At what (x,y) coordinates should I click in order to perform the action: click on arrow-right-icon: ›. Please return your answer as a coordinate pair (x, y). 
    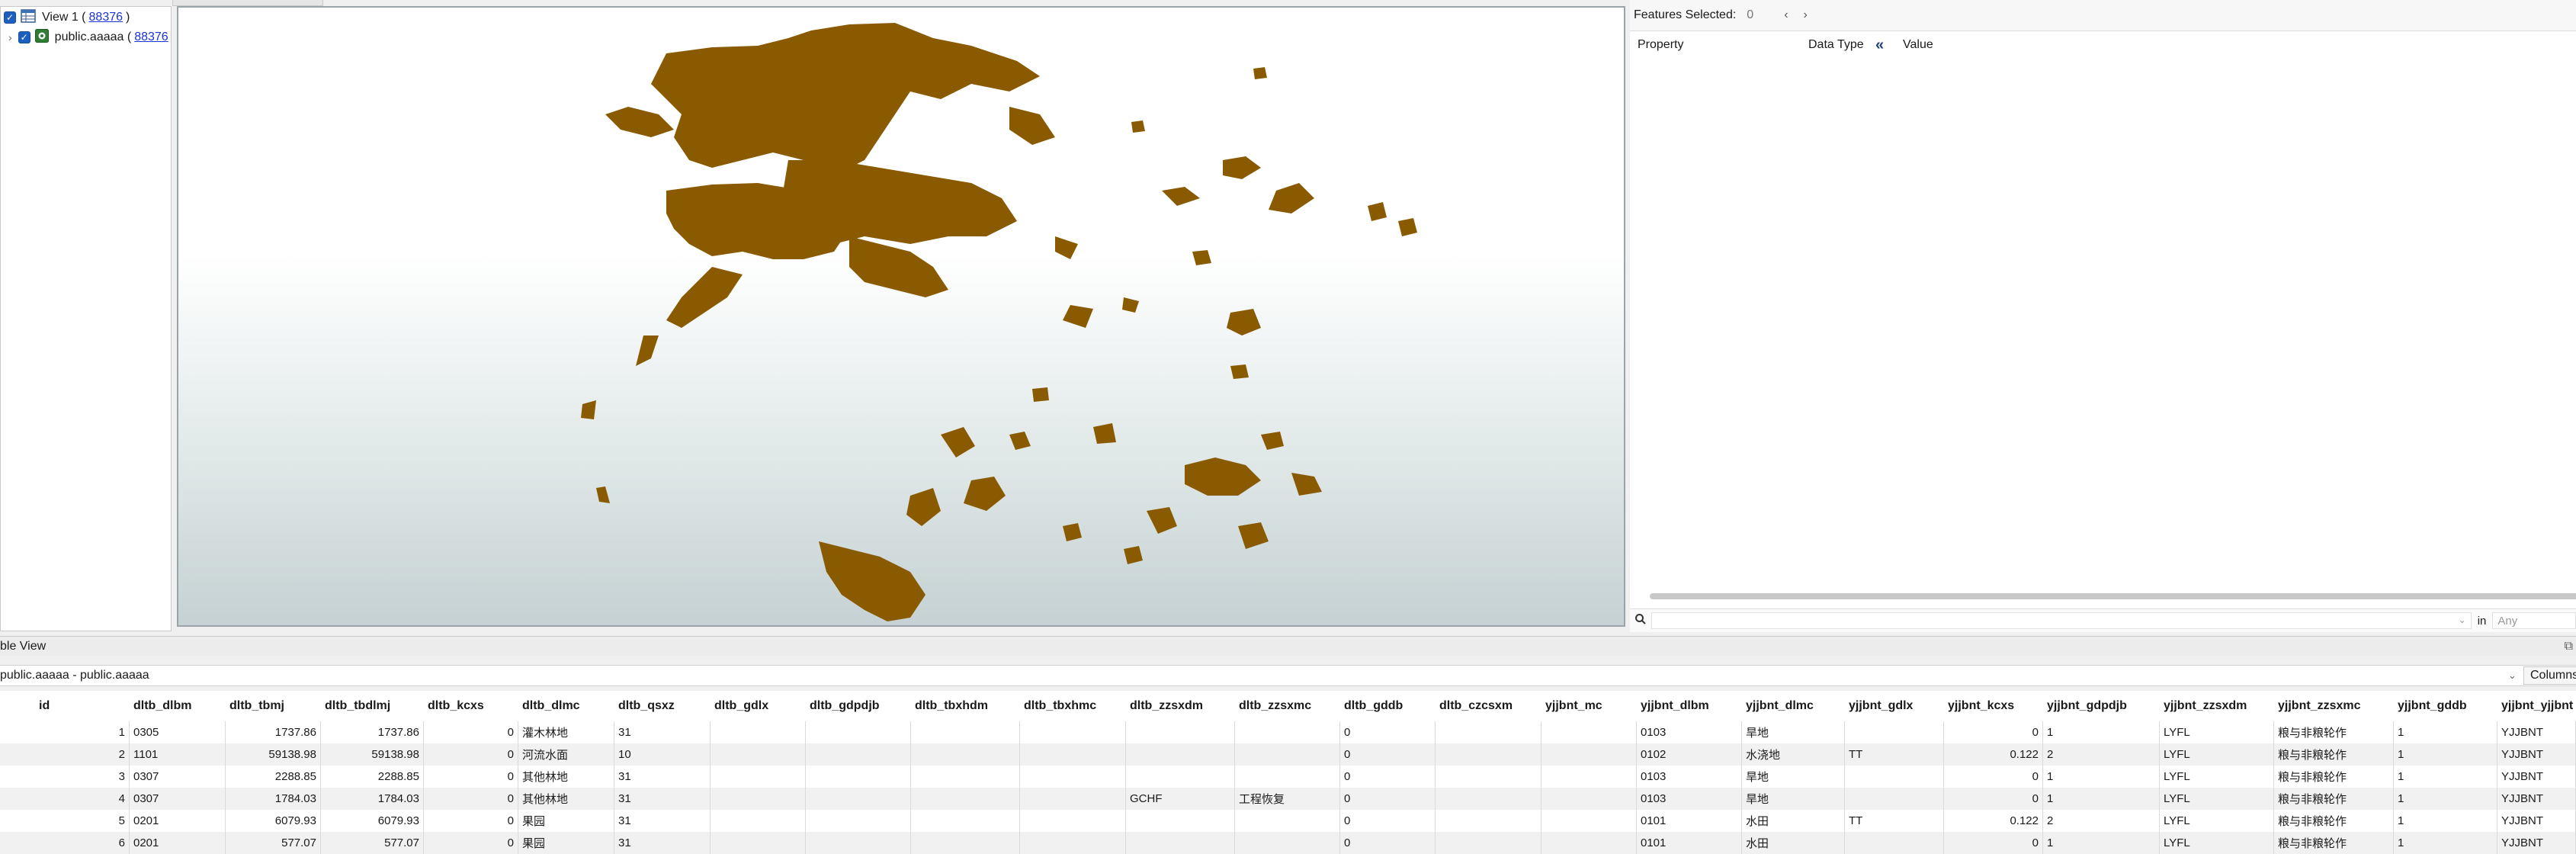
    Looking at the image, I should click on (1806, 15).